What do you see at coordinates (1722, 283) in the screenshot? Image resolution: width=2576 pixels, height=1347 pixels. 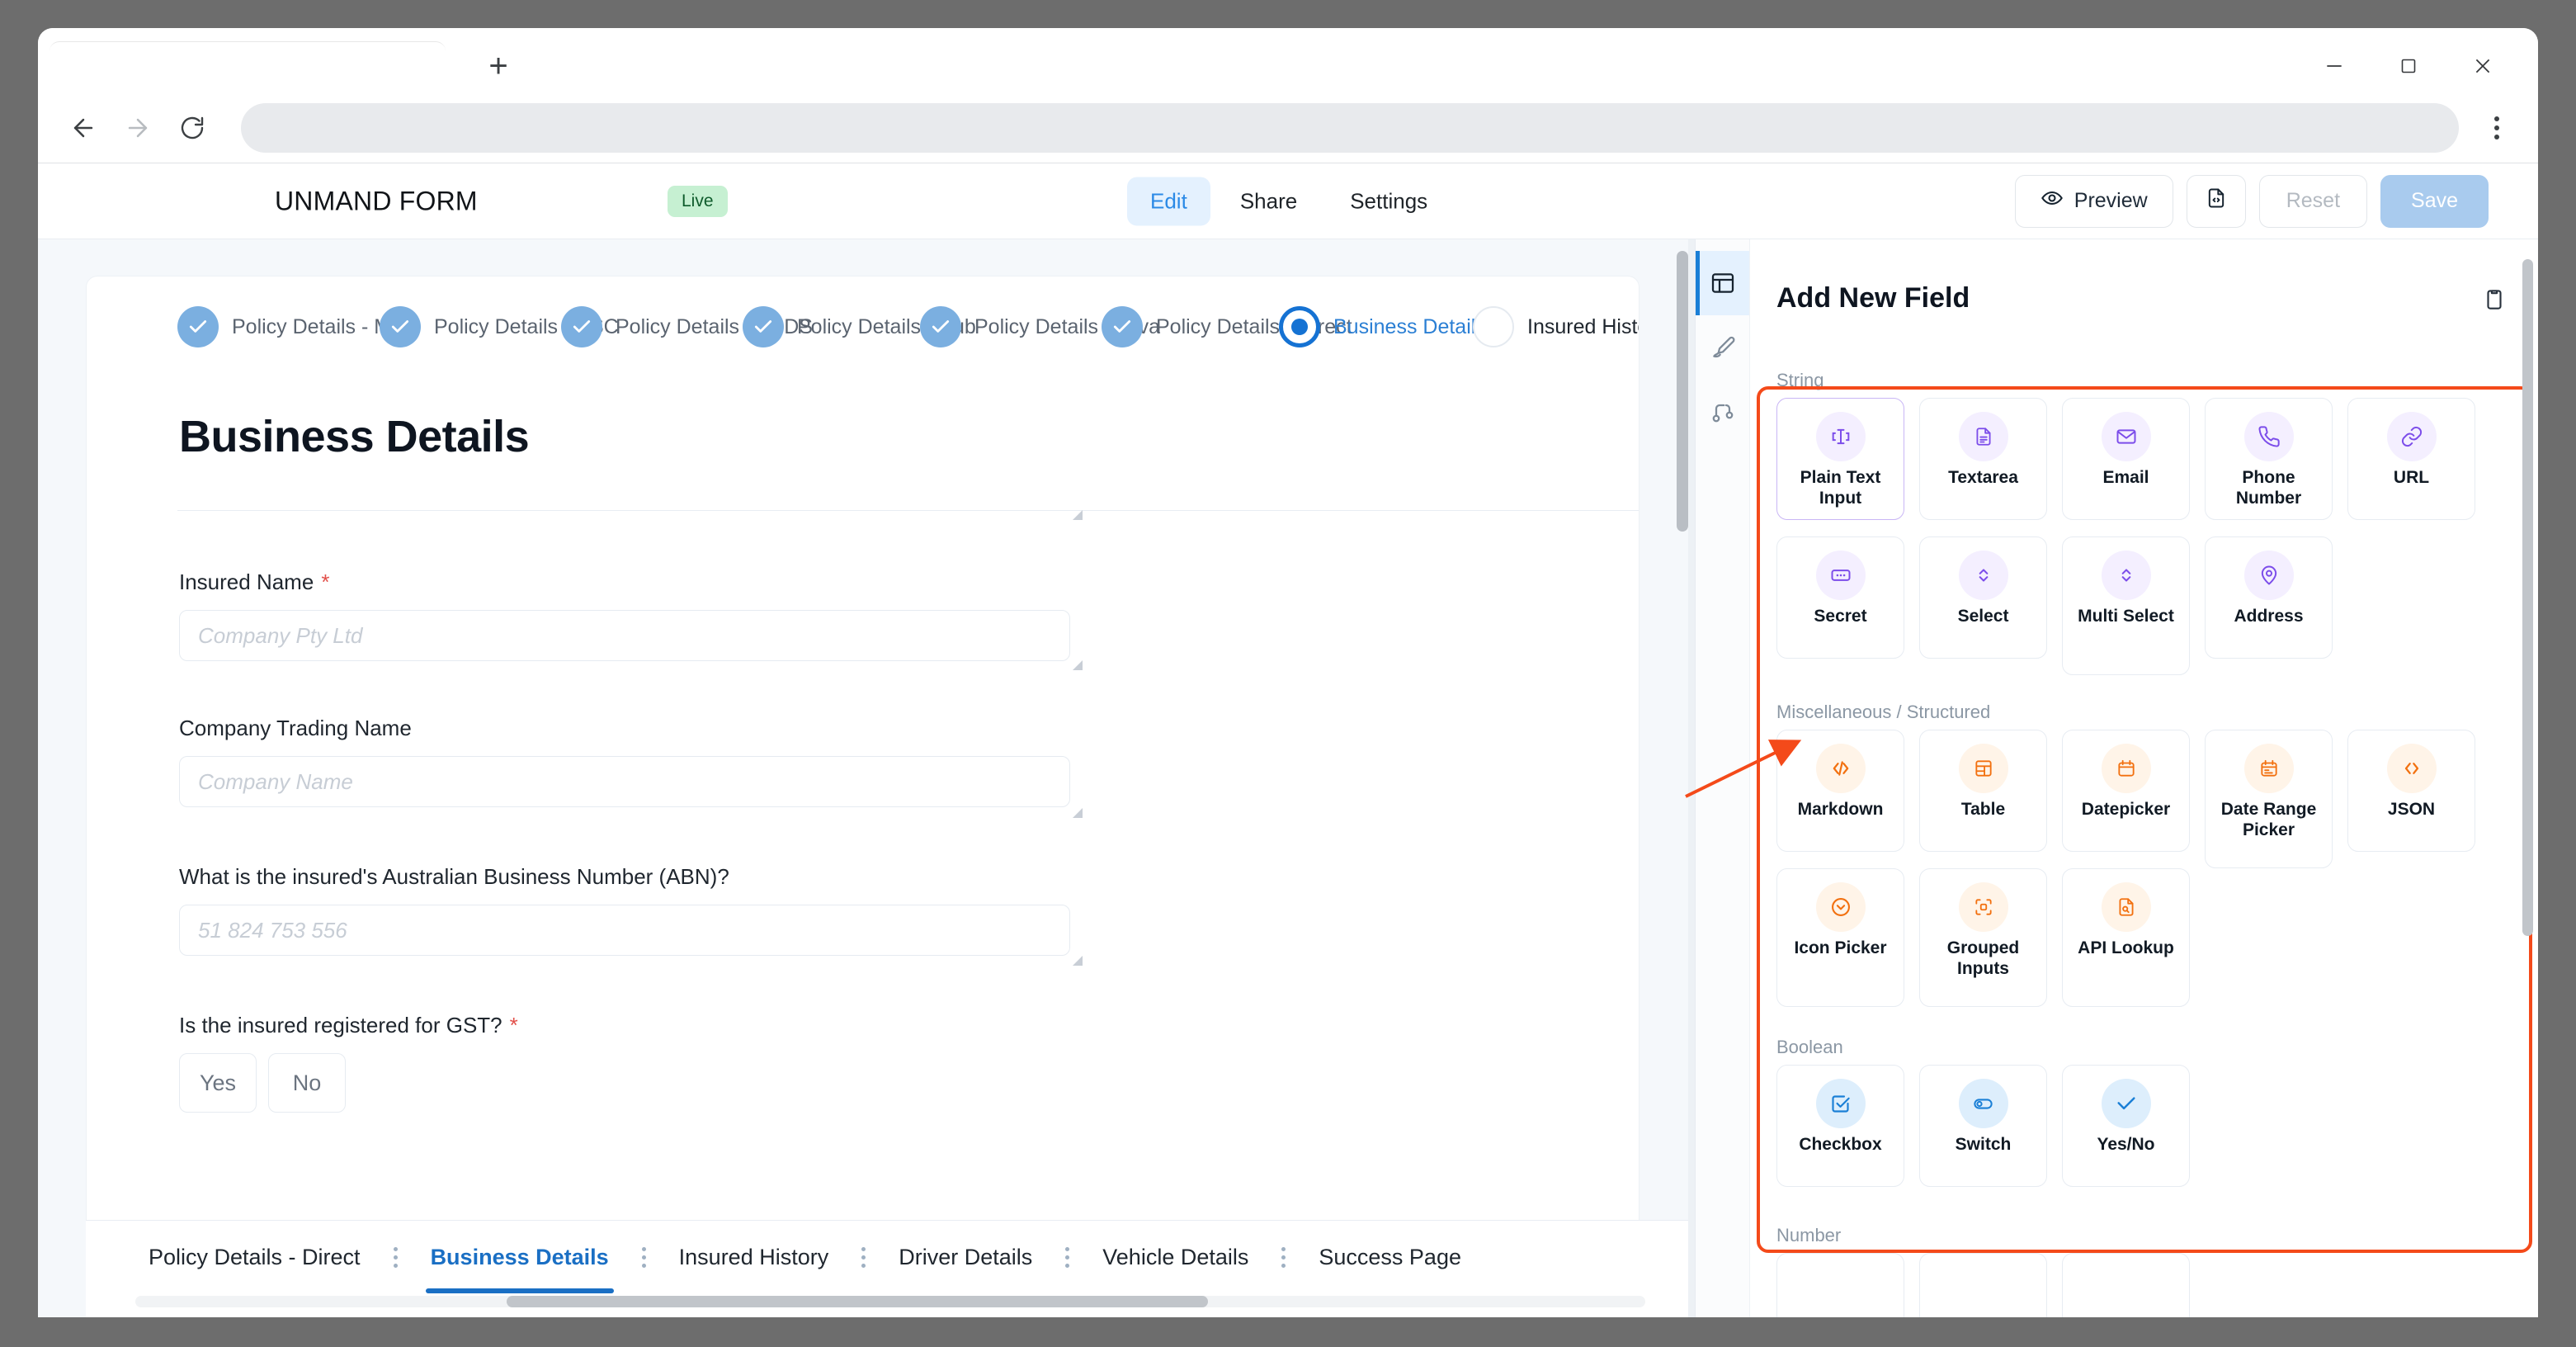 I see `rail-layout-panel-icon` at bounding box center [1722, 283].